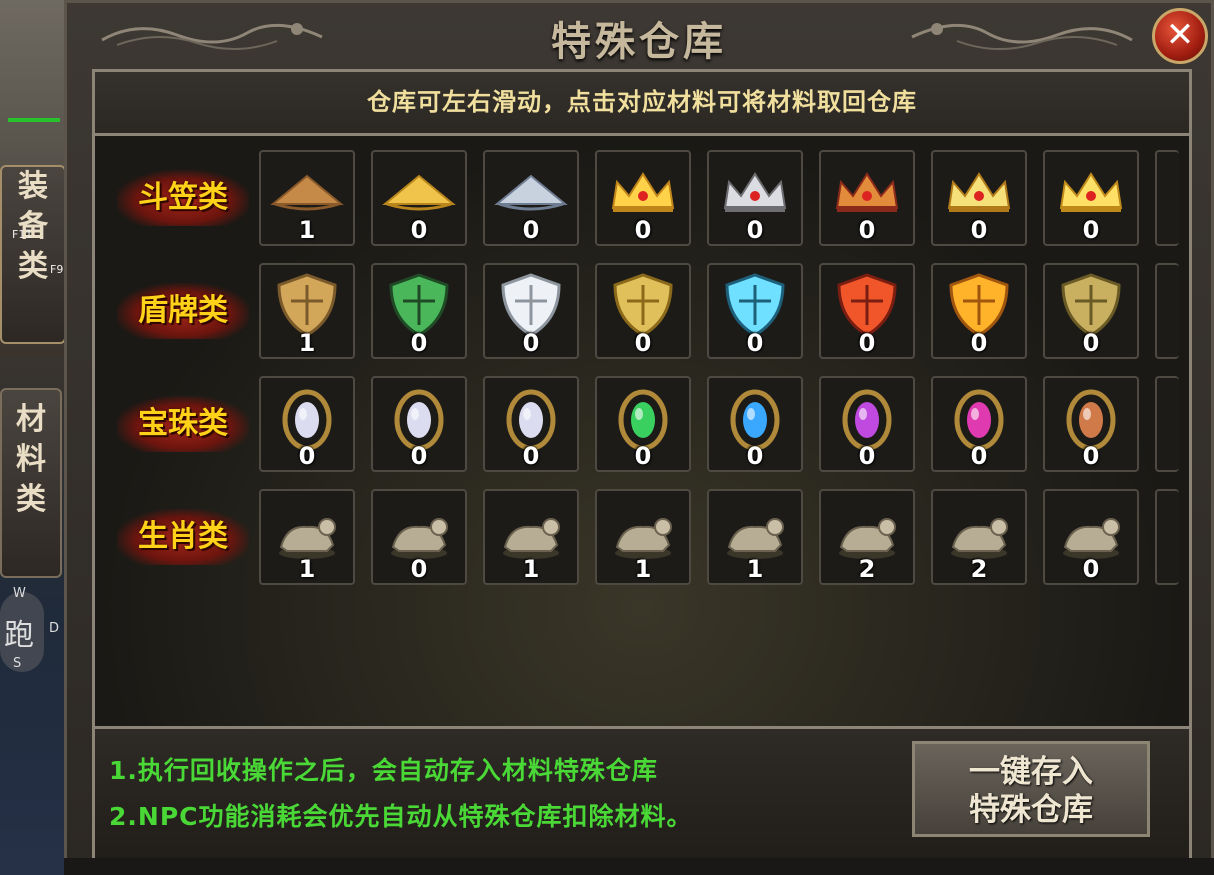 This screenshot has width=1214, height=875. I want to click on tip-recycle: 1.执行回收操作之后，会自动存入材料特殊仓库, so click(383, 770).